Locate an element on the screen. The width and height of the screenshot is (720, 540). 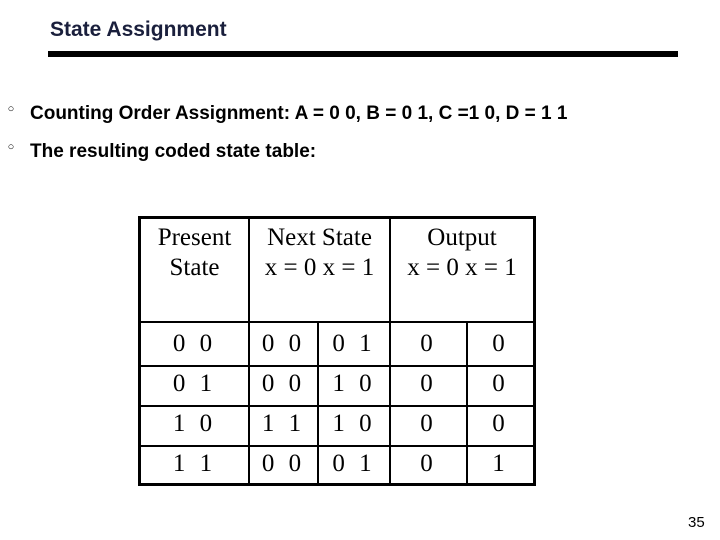
table-cell-present: 0 0 is located at coordinates (194, 343).